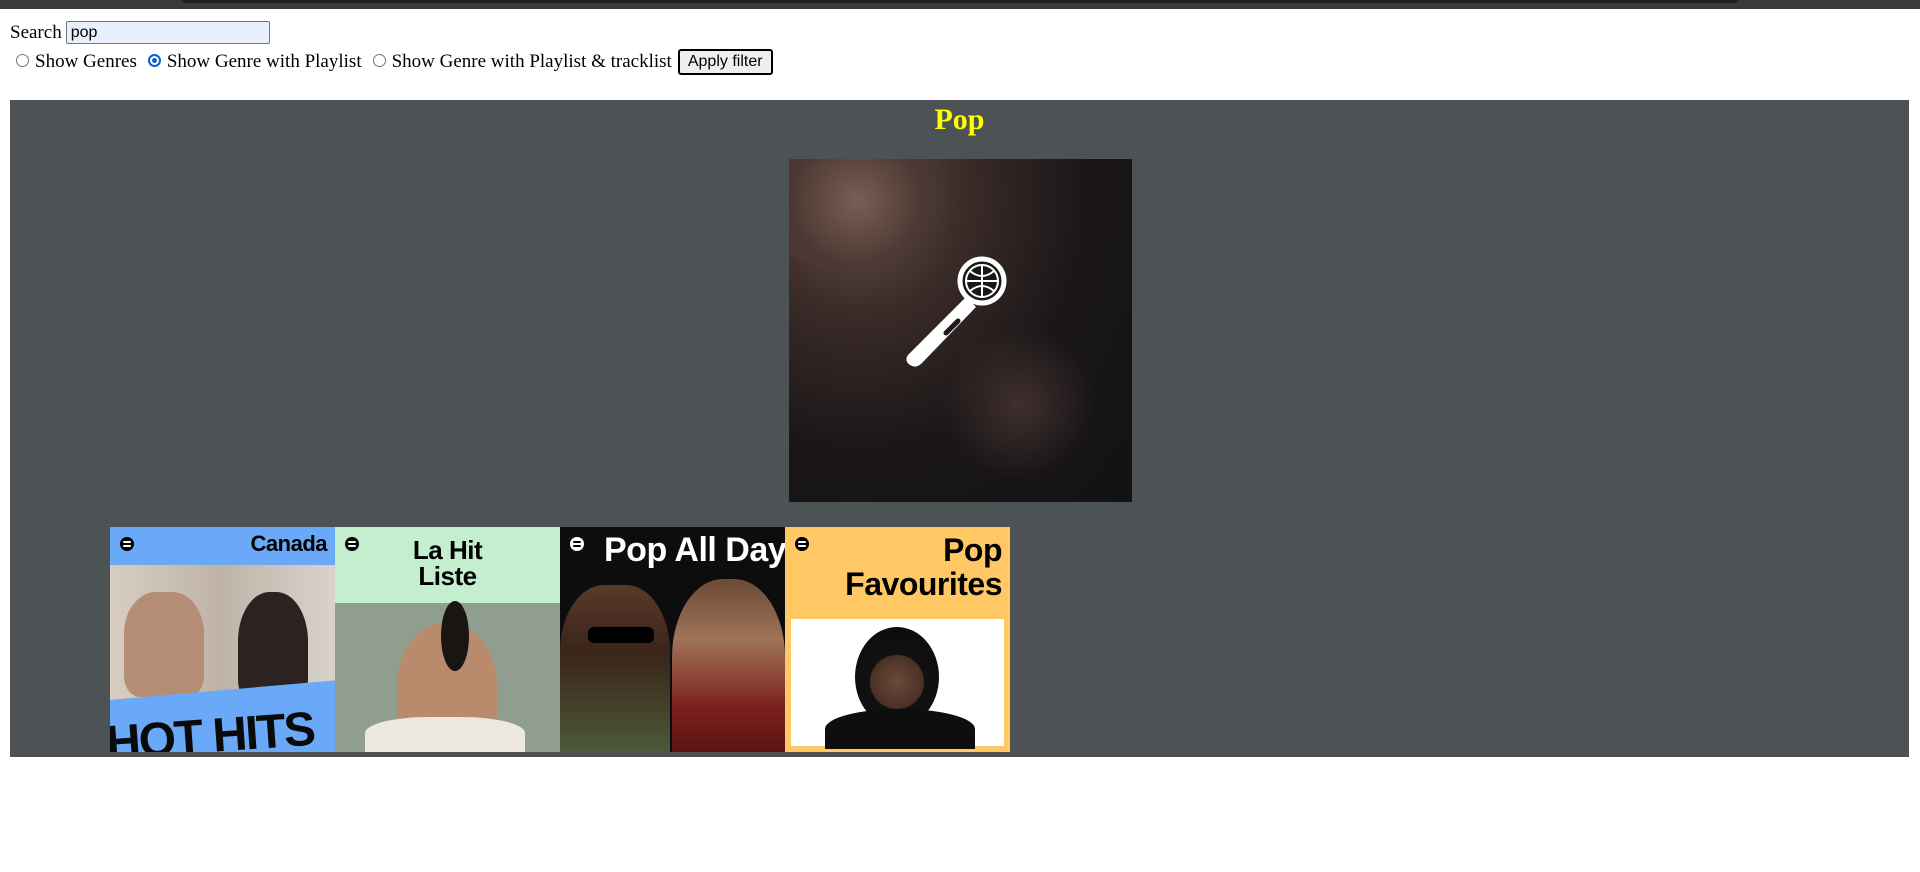 This screenshot has width=1920, height=872. I want to click on playlist-card-pop-all-day: Pop All Day, so click(672, 639).